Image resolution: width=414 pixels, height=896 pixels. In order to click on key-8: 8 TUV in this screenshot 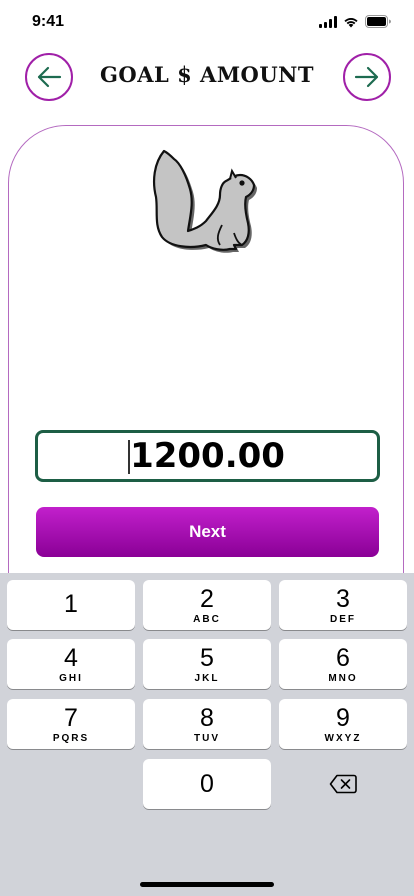, I will do `click(207, 724)`.